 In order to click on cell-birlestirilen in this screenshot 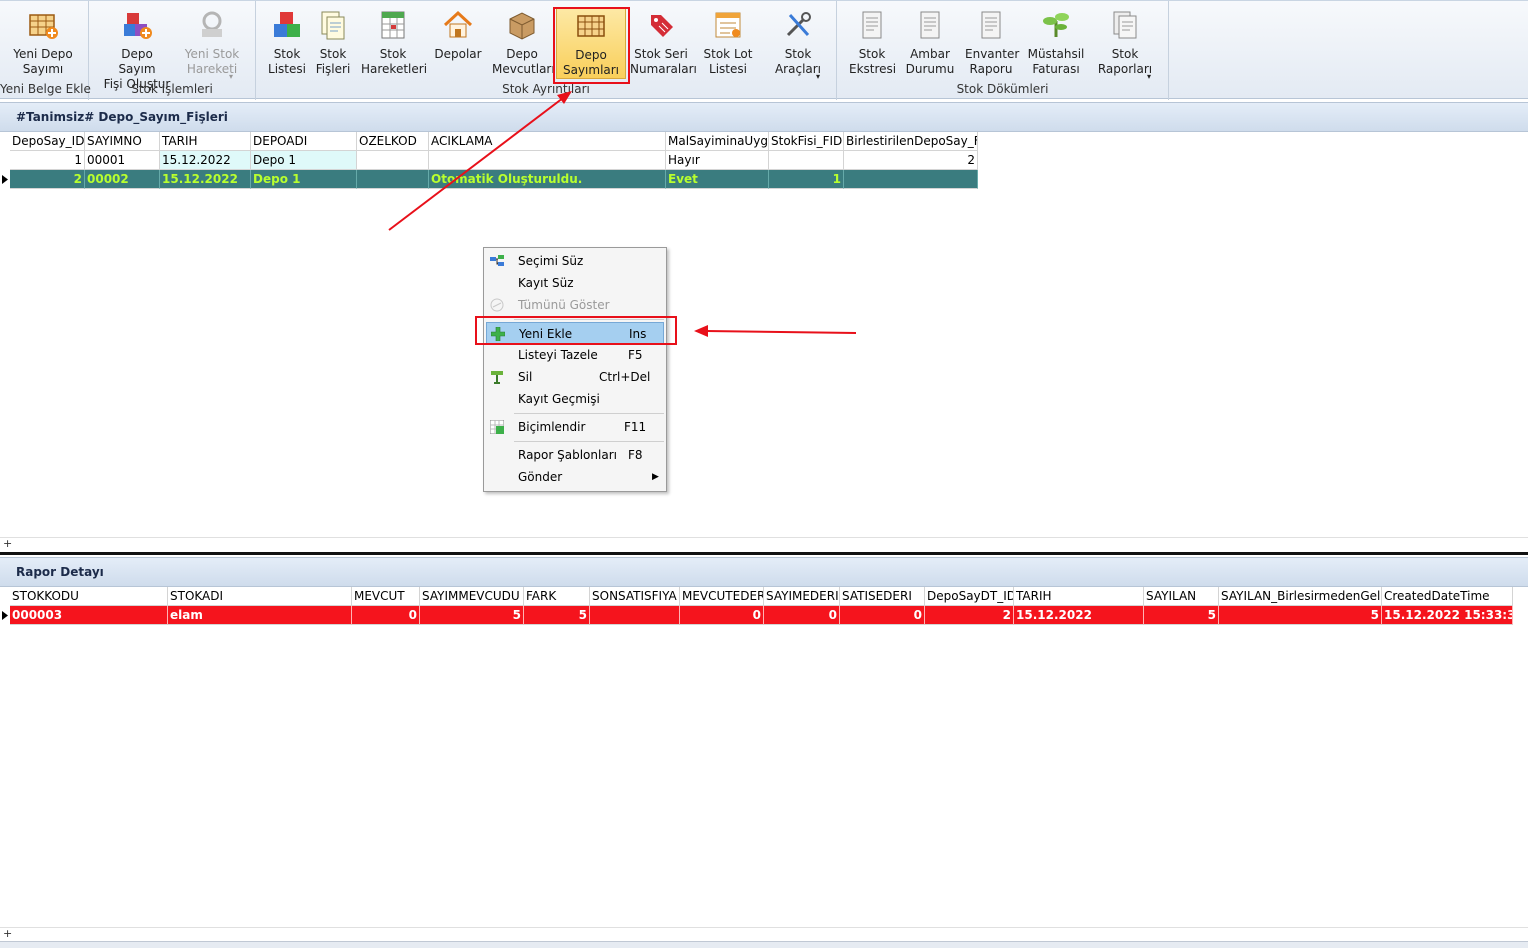, I will do `click(911, 179)`.